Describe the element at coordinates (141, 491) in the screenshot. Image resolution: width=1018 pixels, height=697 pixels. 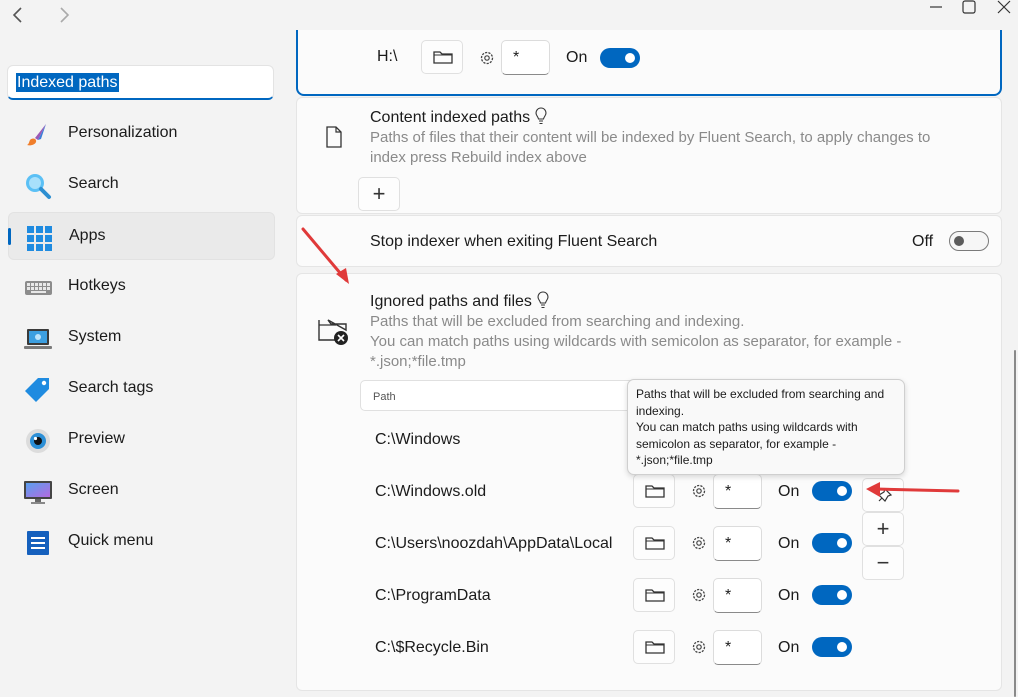
I see `sidebar-item-screen: Screen` at that location.